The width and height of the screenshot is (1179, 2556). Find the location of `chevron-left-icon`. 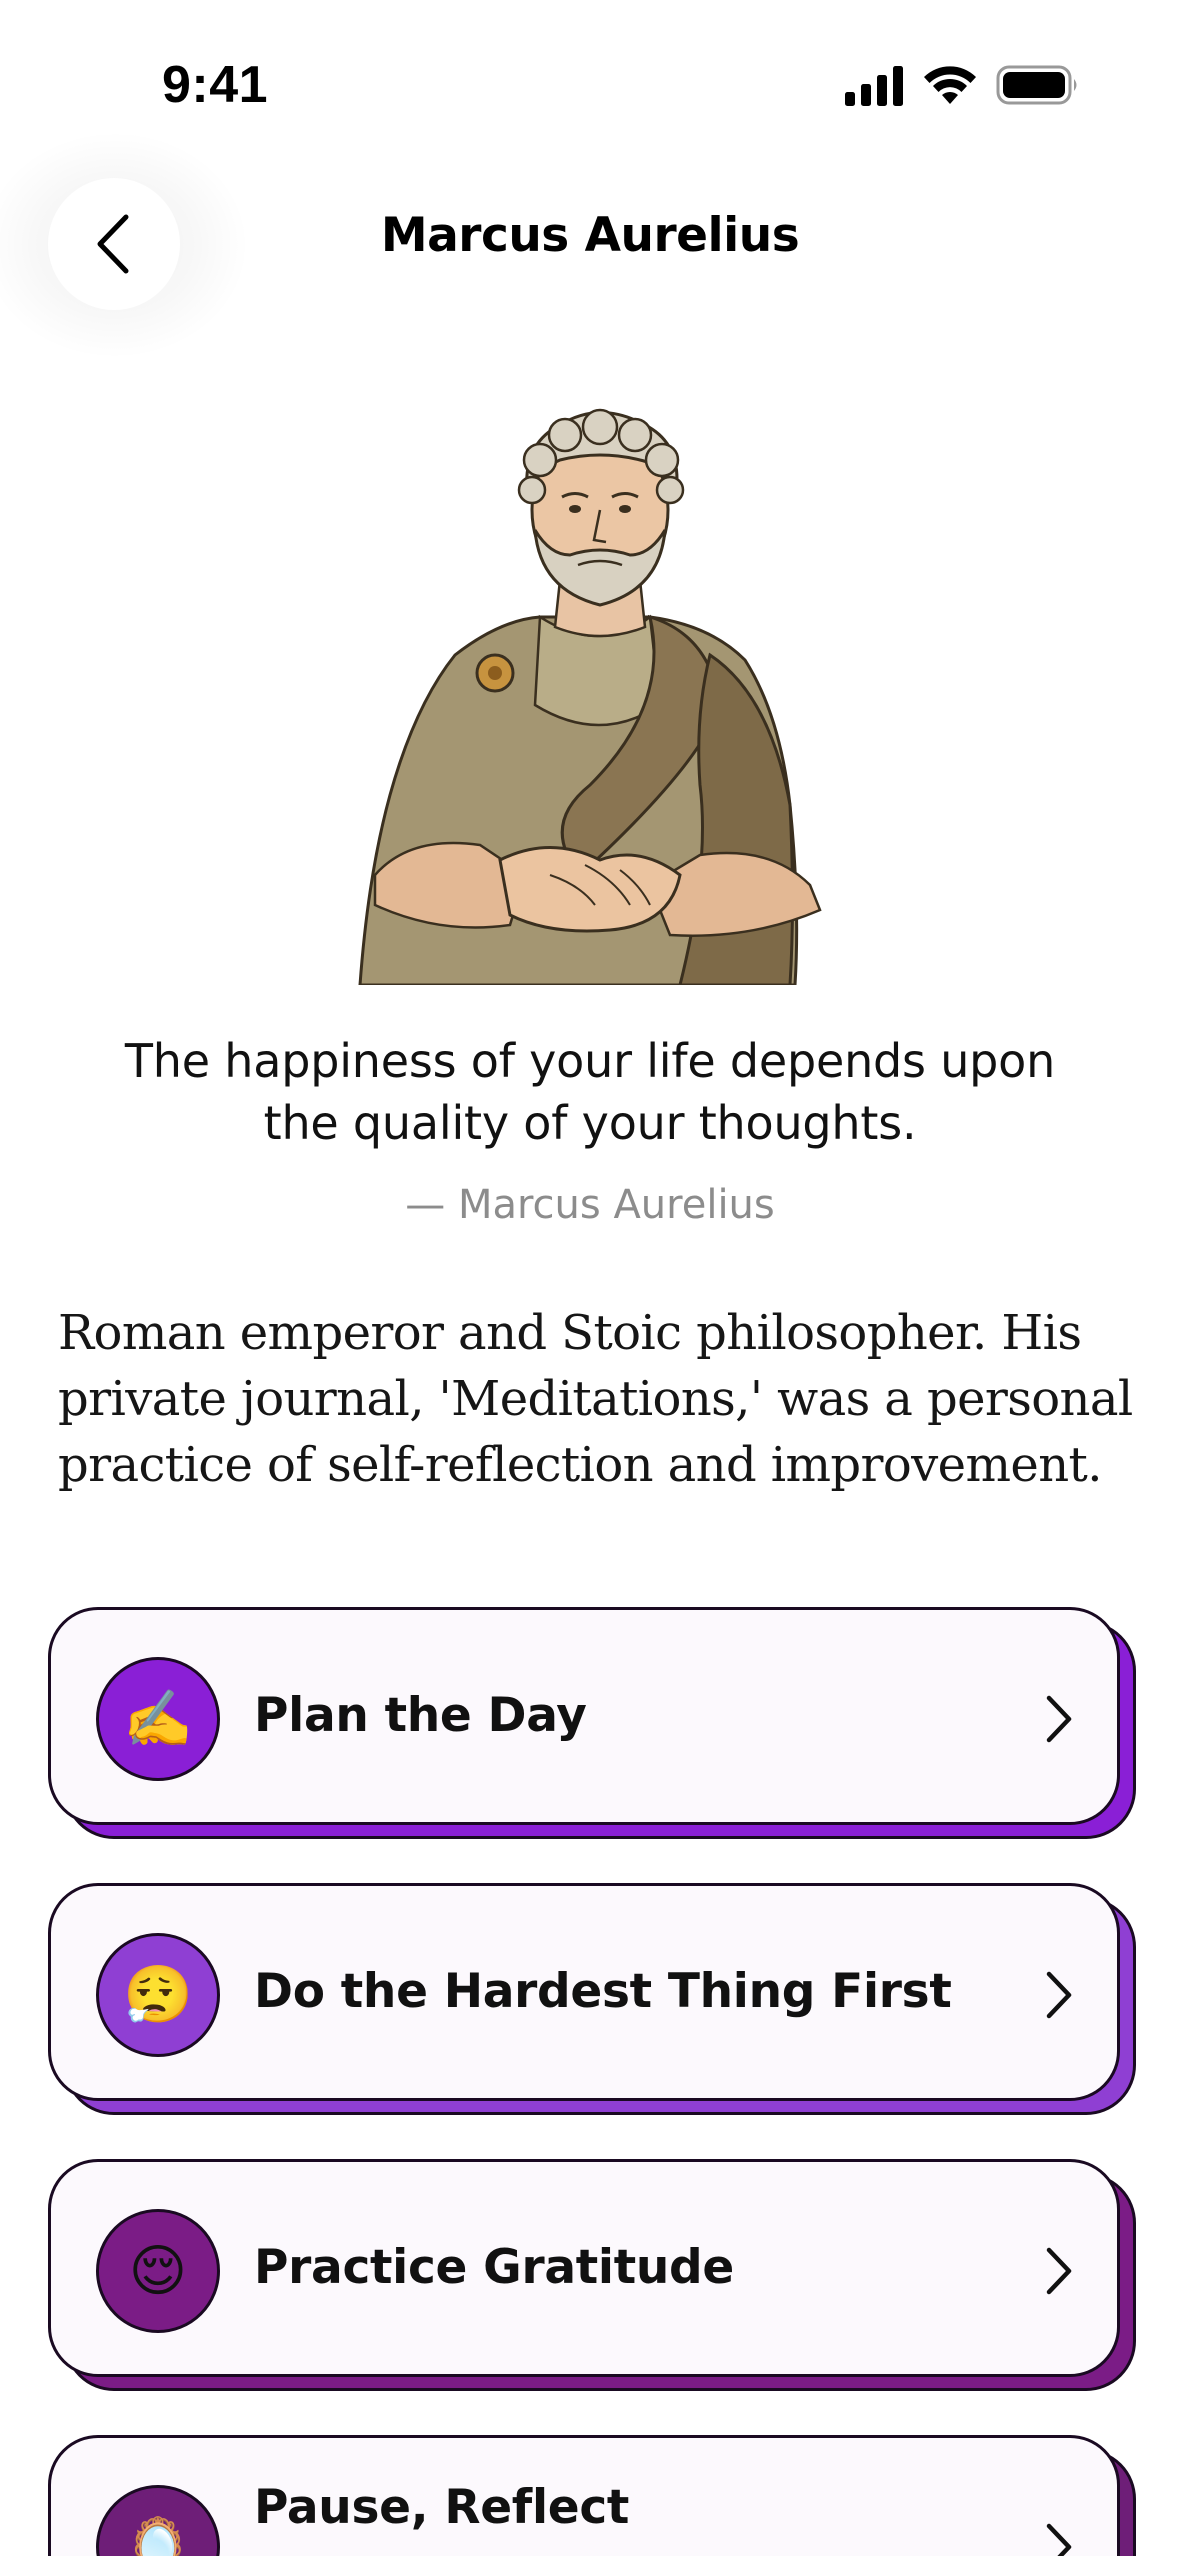

chevron-left-icon is located at coordinates (113, 244).